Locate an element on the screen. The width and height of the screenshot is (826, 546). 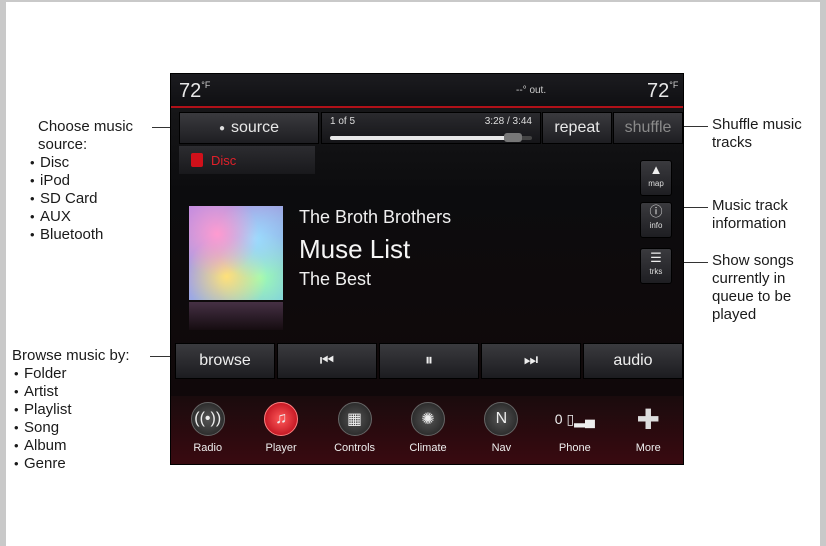
annotation-browse-item: Genre is located at coordinates (87, 464).